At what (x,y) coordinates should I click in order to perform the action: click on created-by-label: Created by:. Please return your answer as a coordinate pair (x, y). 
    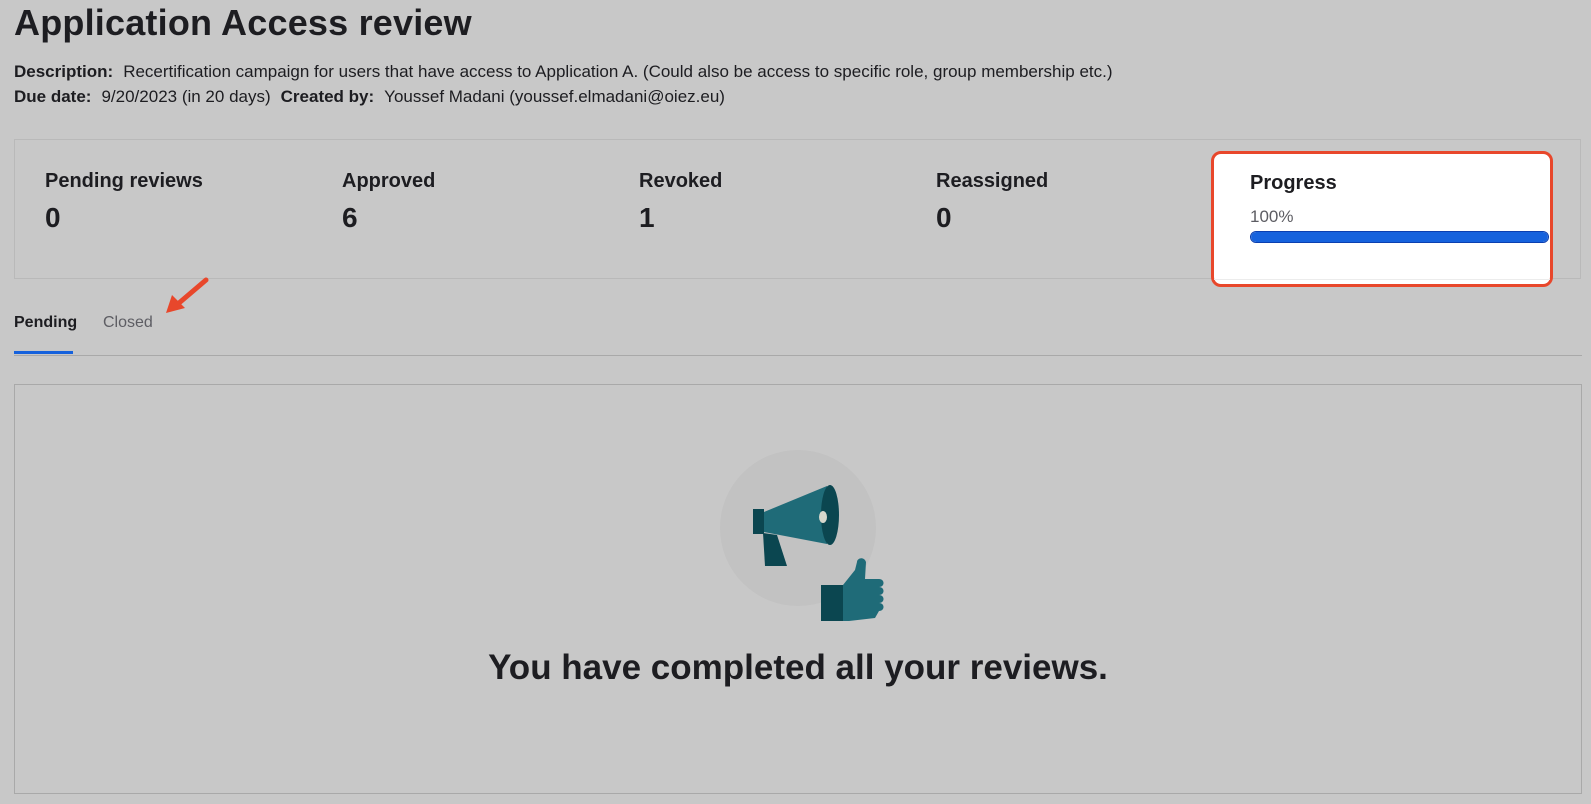
    Looking at the image, I should click on (327, 96).